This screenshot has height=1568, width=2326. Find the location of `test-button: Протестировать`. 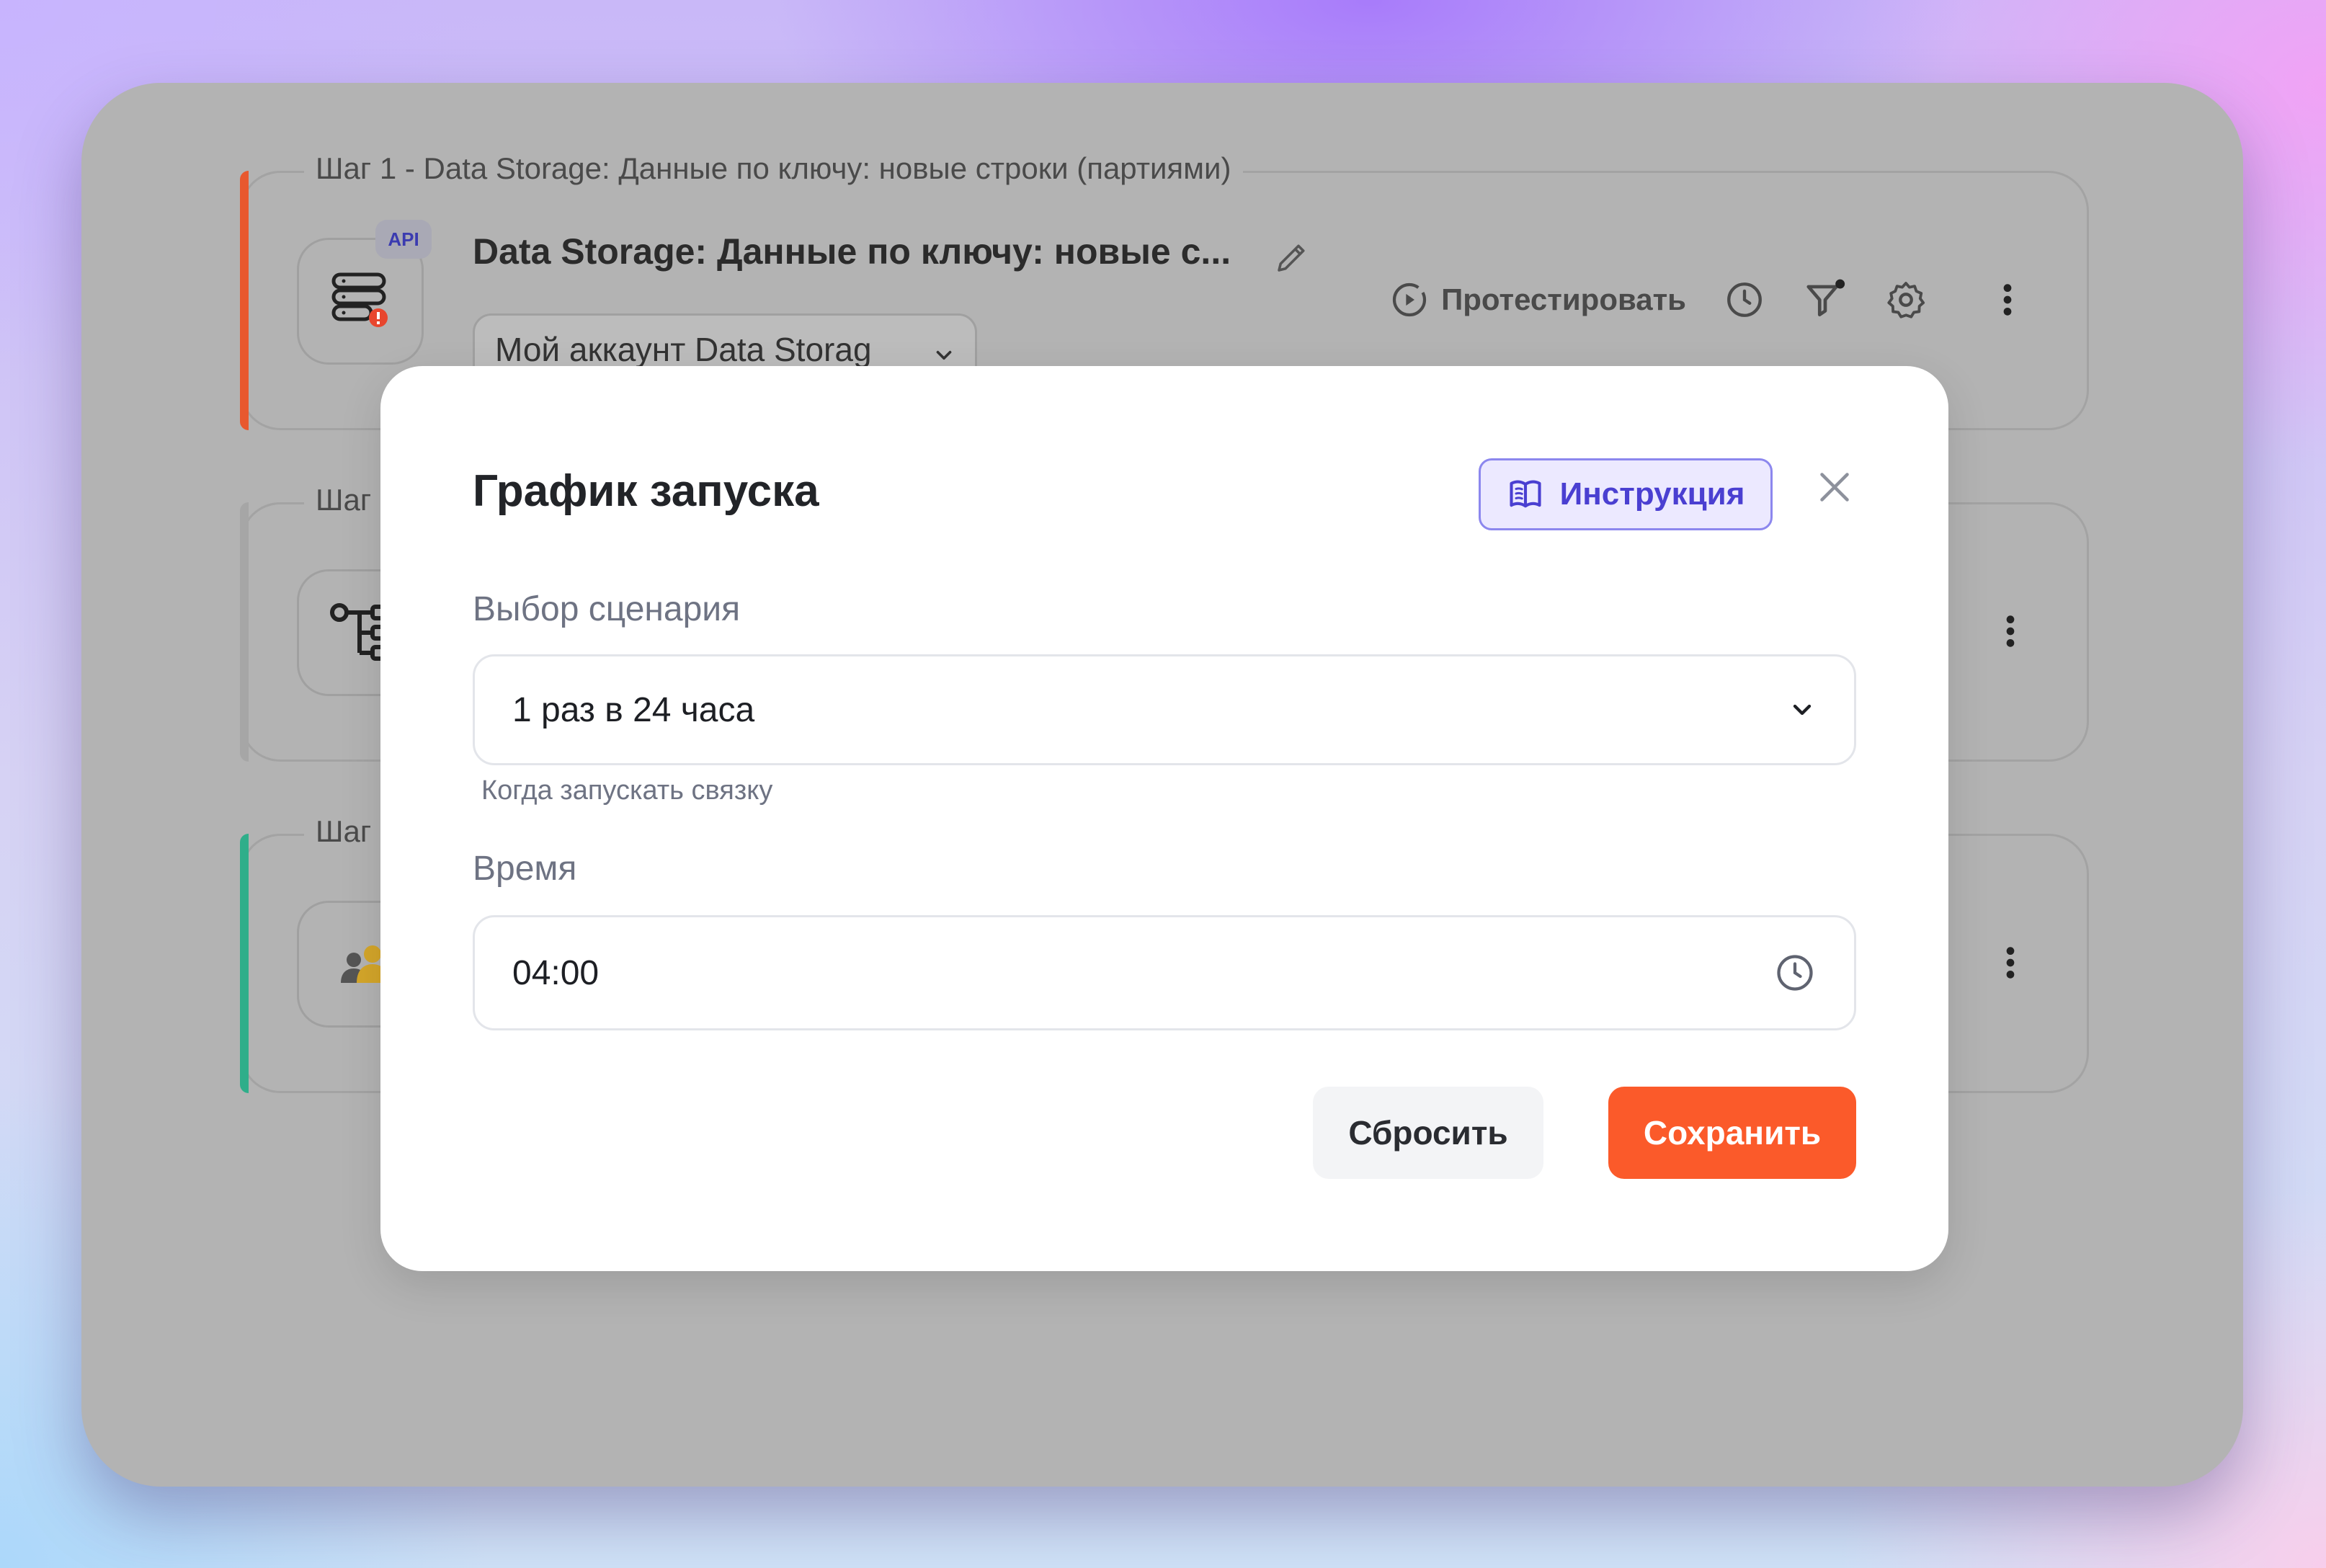

test-button: Протестировать is located at coordinates (1537, 300).